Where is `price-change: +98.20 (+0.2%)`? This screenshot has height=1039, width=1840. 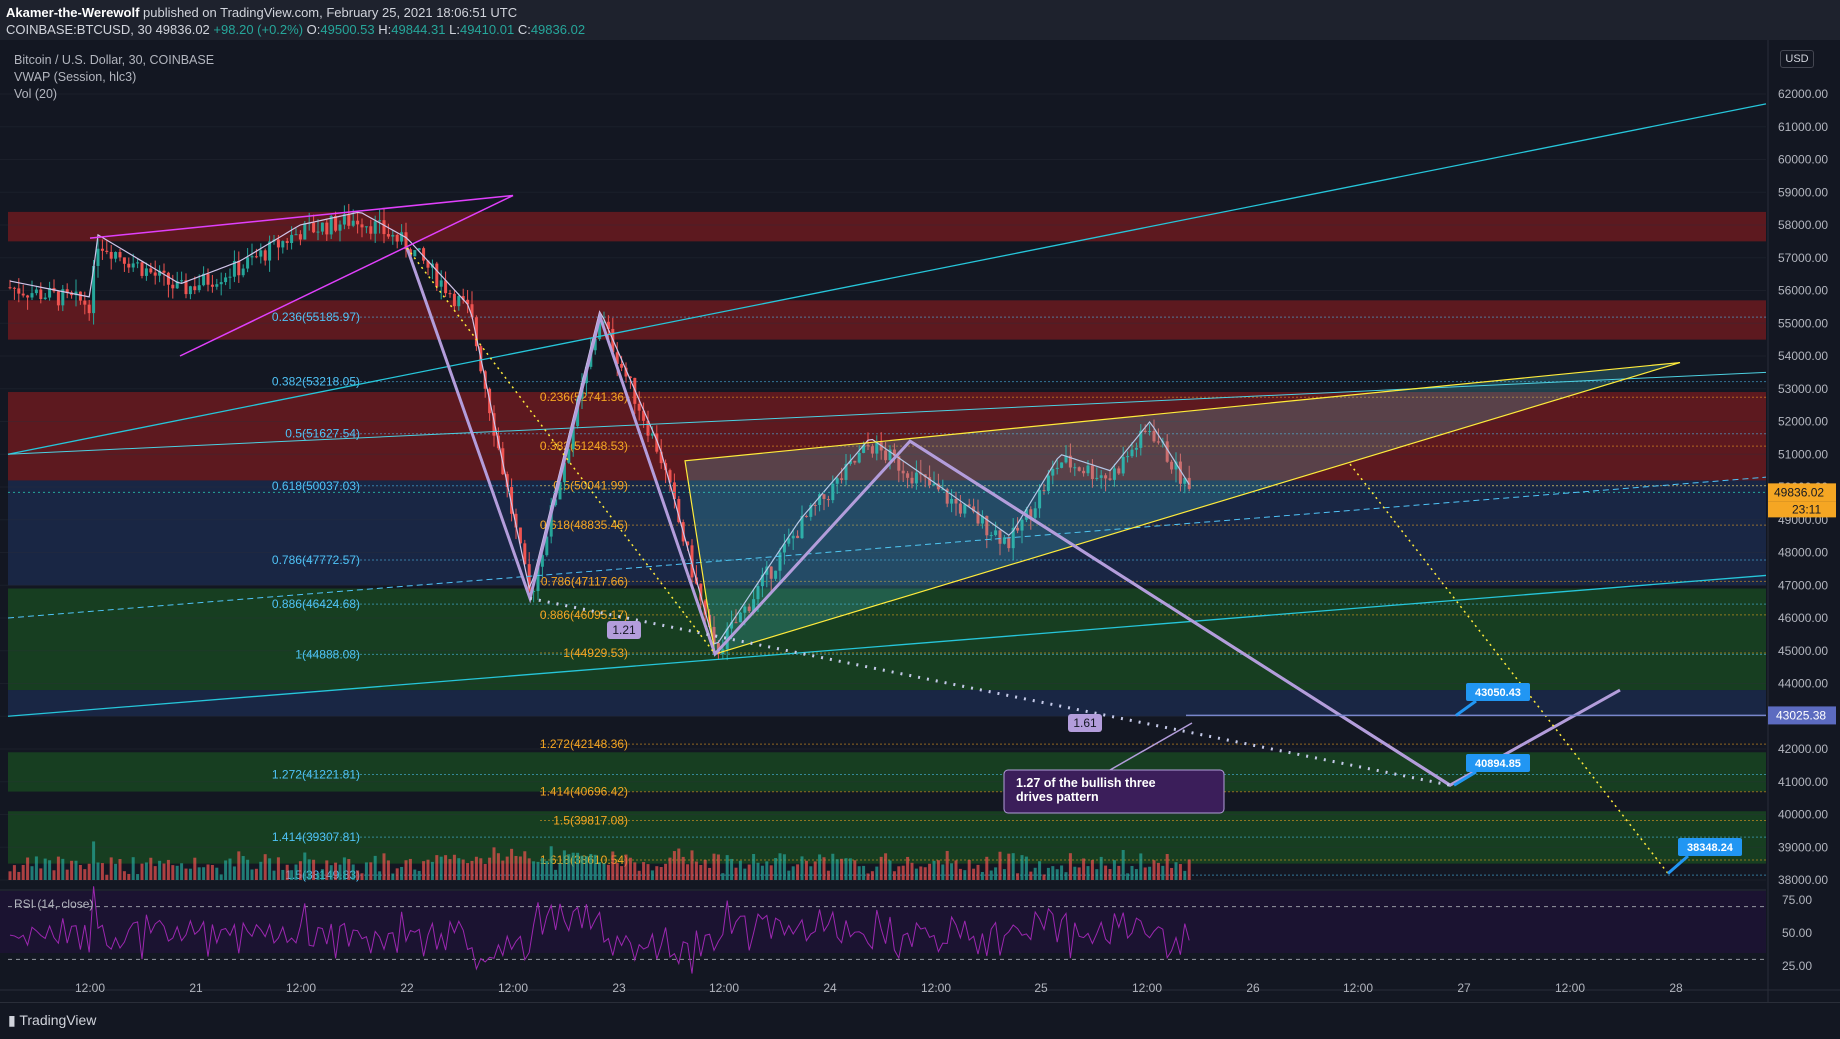 price-change: +98.20 (+0.2%) is located at coordinates (258, 29).